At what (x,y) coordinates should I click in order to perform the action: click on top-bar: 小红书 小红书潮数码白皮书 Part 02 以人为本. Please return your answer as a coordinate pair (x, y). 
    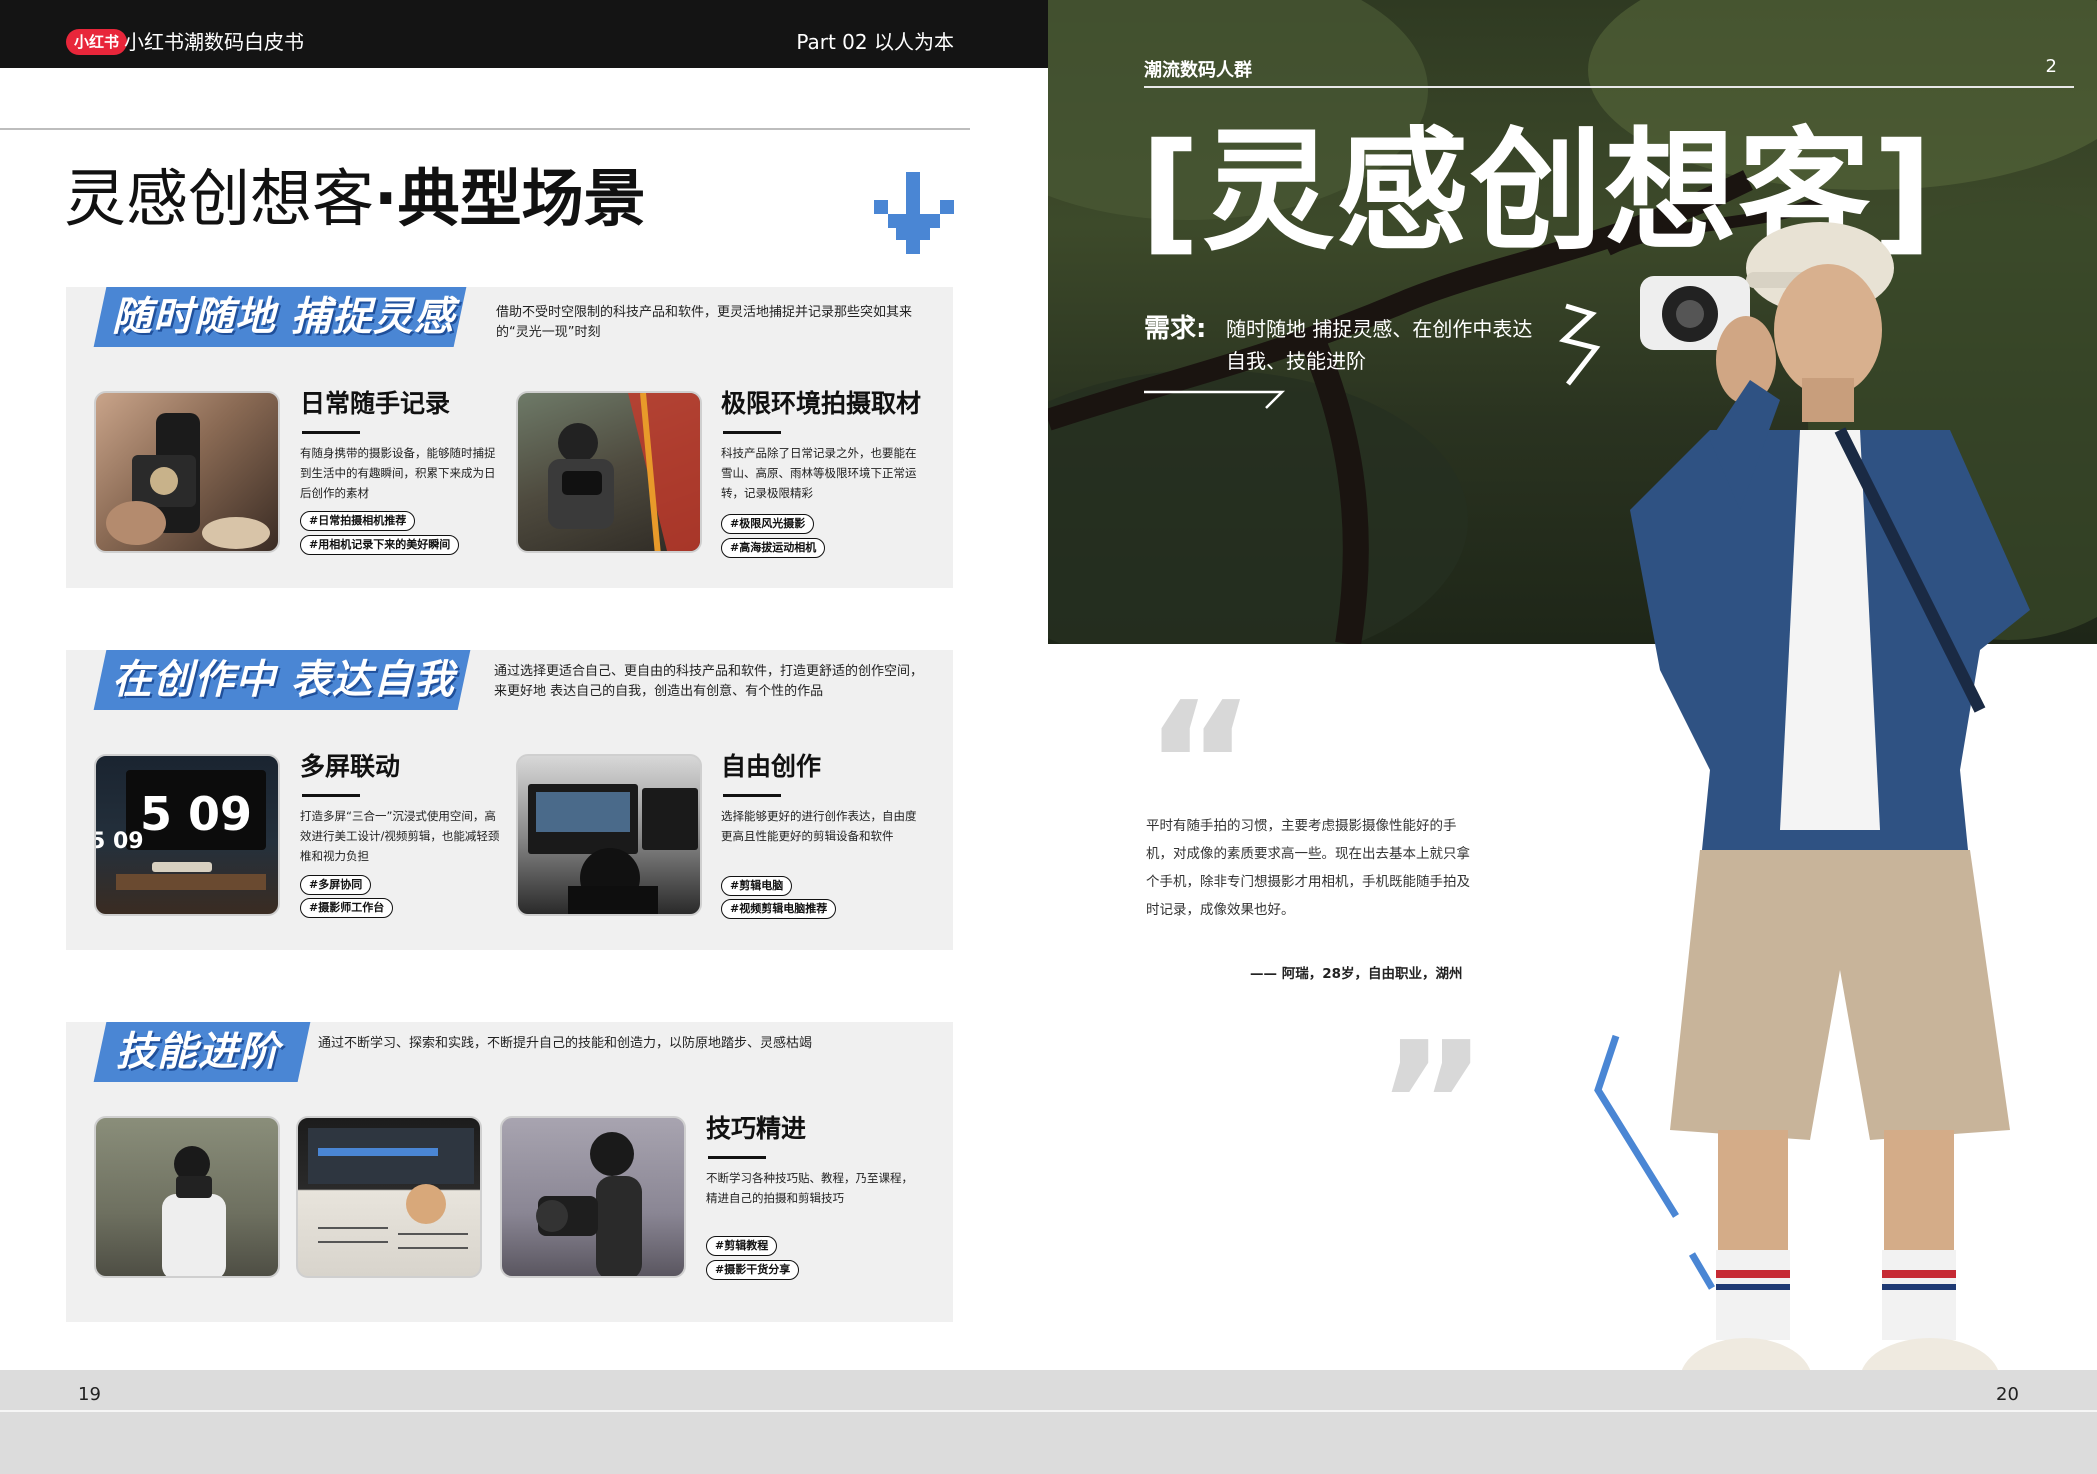
    Looking at the image, I should click on (524, 34).